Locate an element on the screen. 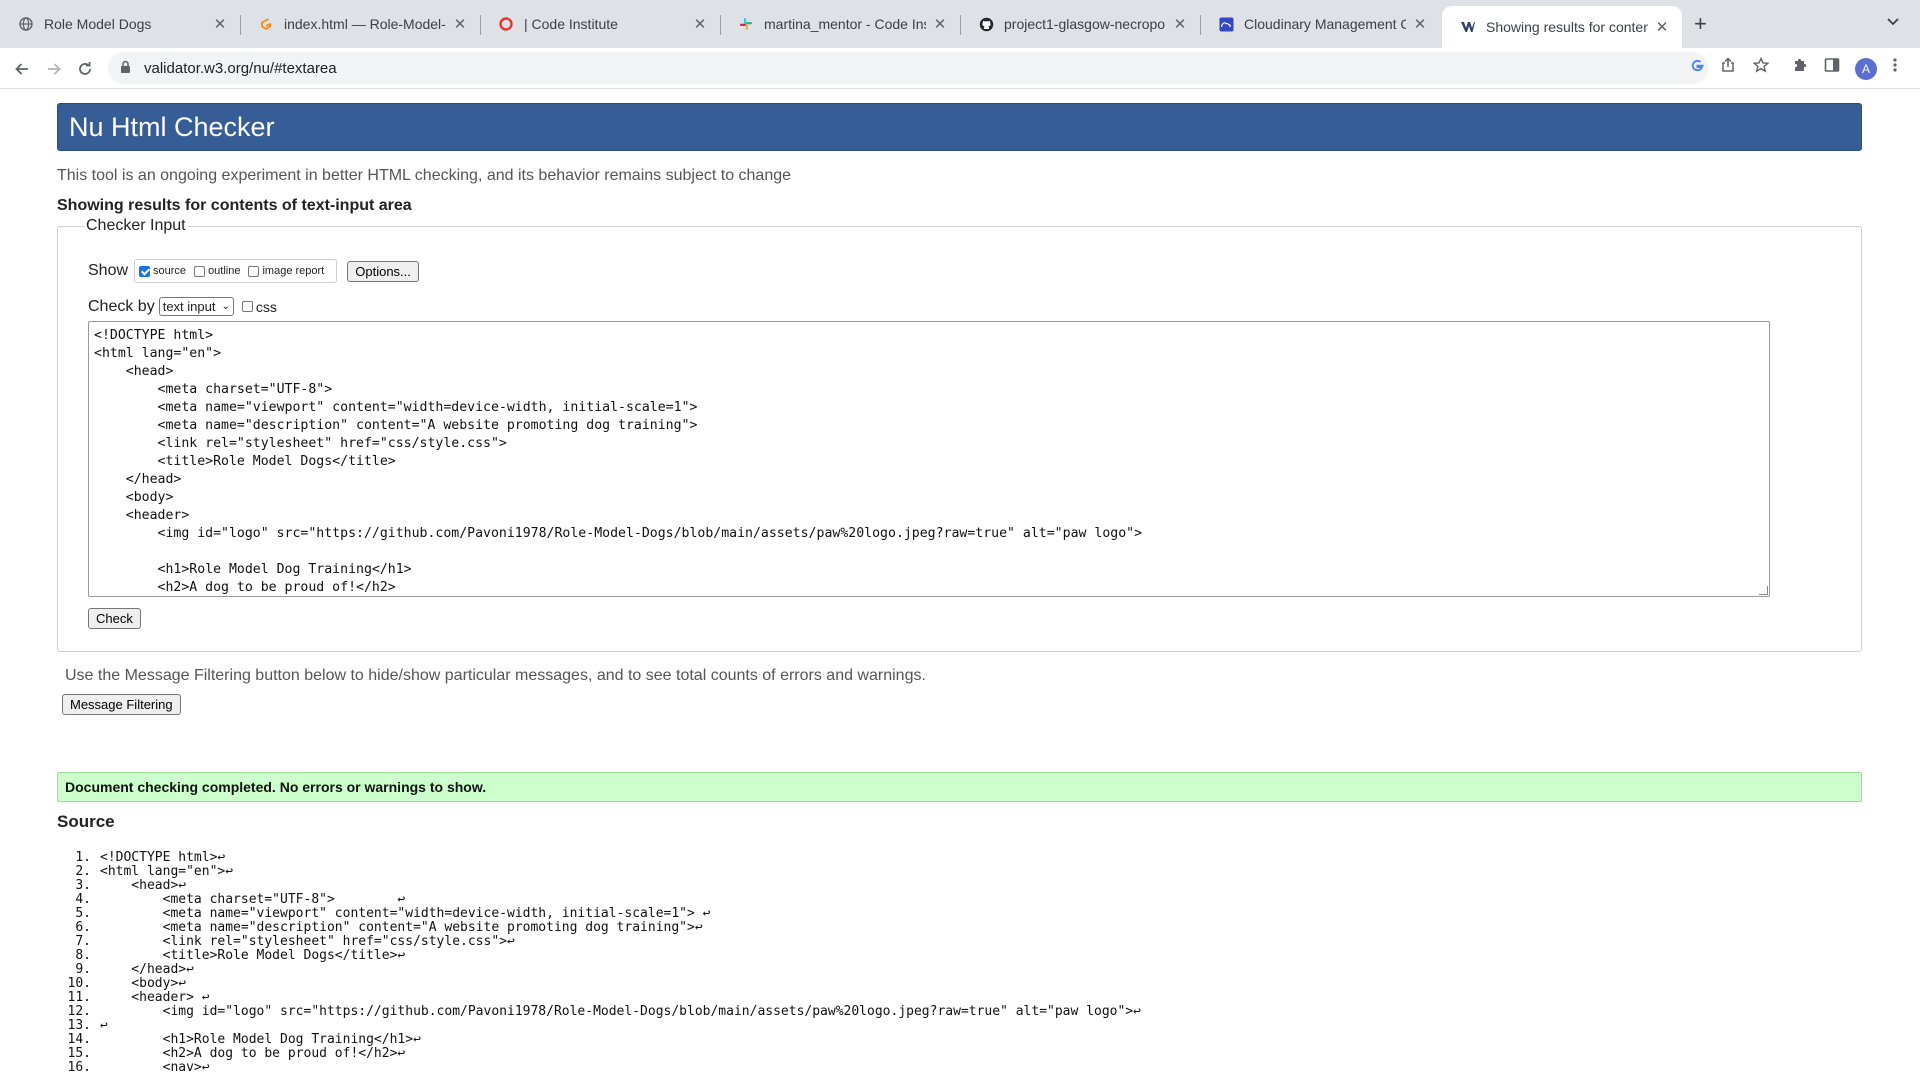  browser-tab-title: Showing results for contents of is located at coordinates (1567, 27).